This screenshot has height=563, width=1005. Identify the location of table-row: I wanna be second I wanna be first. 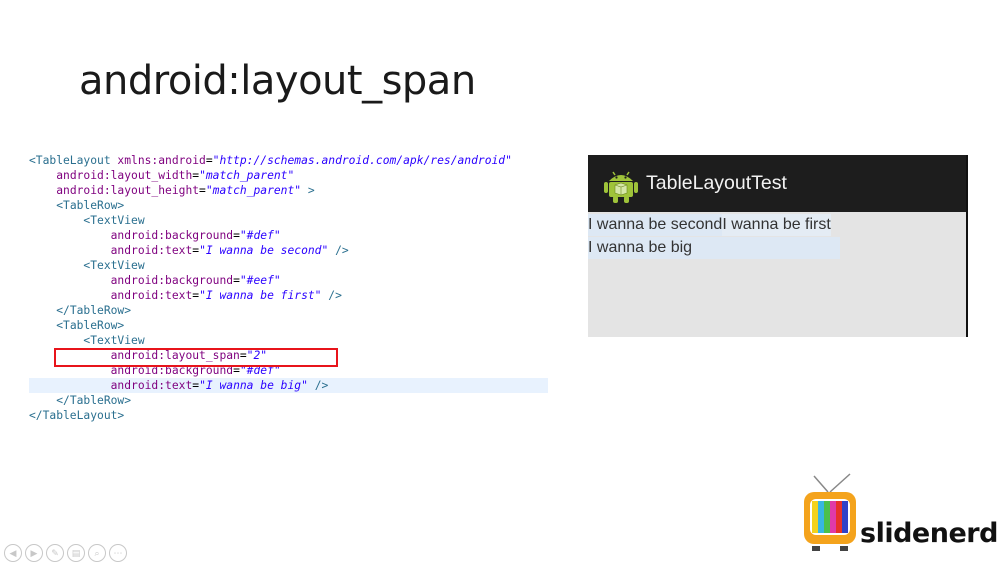
(709, 225).